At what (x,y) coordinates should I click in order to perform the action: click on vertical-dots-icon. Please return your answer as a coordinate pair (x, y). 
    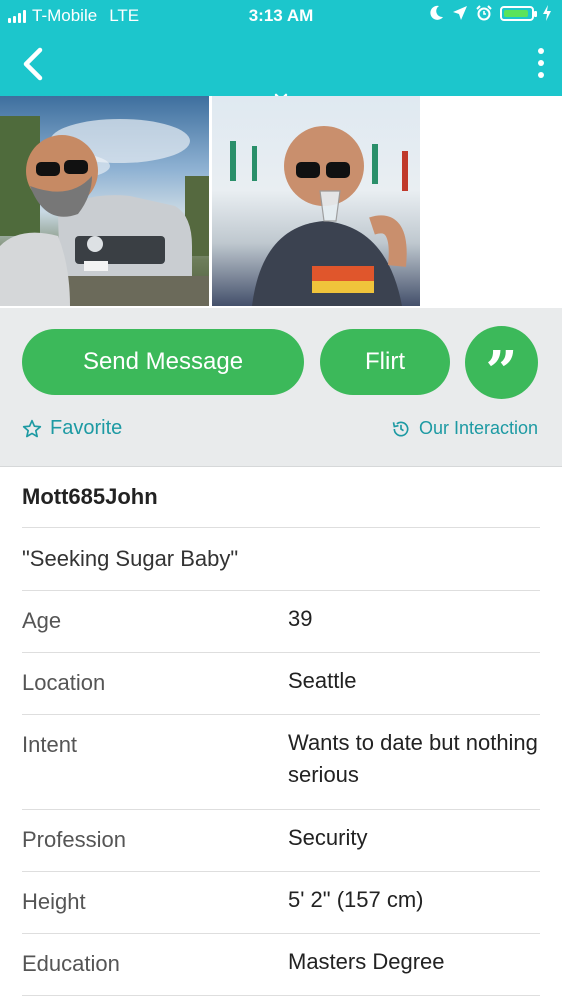
    Looking at the image, I should click on (541, 63).